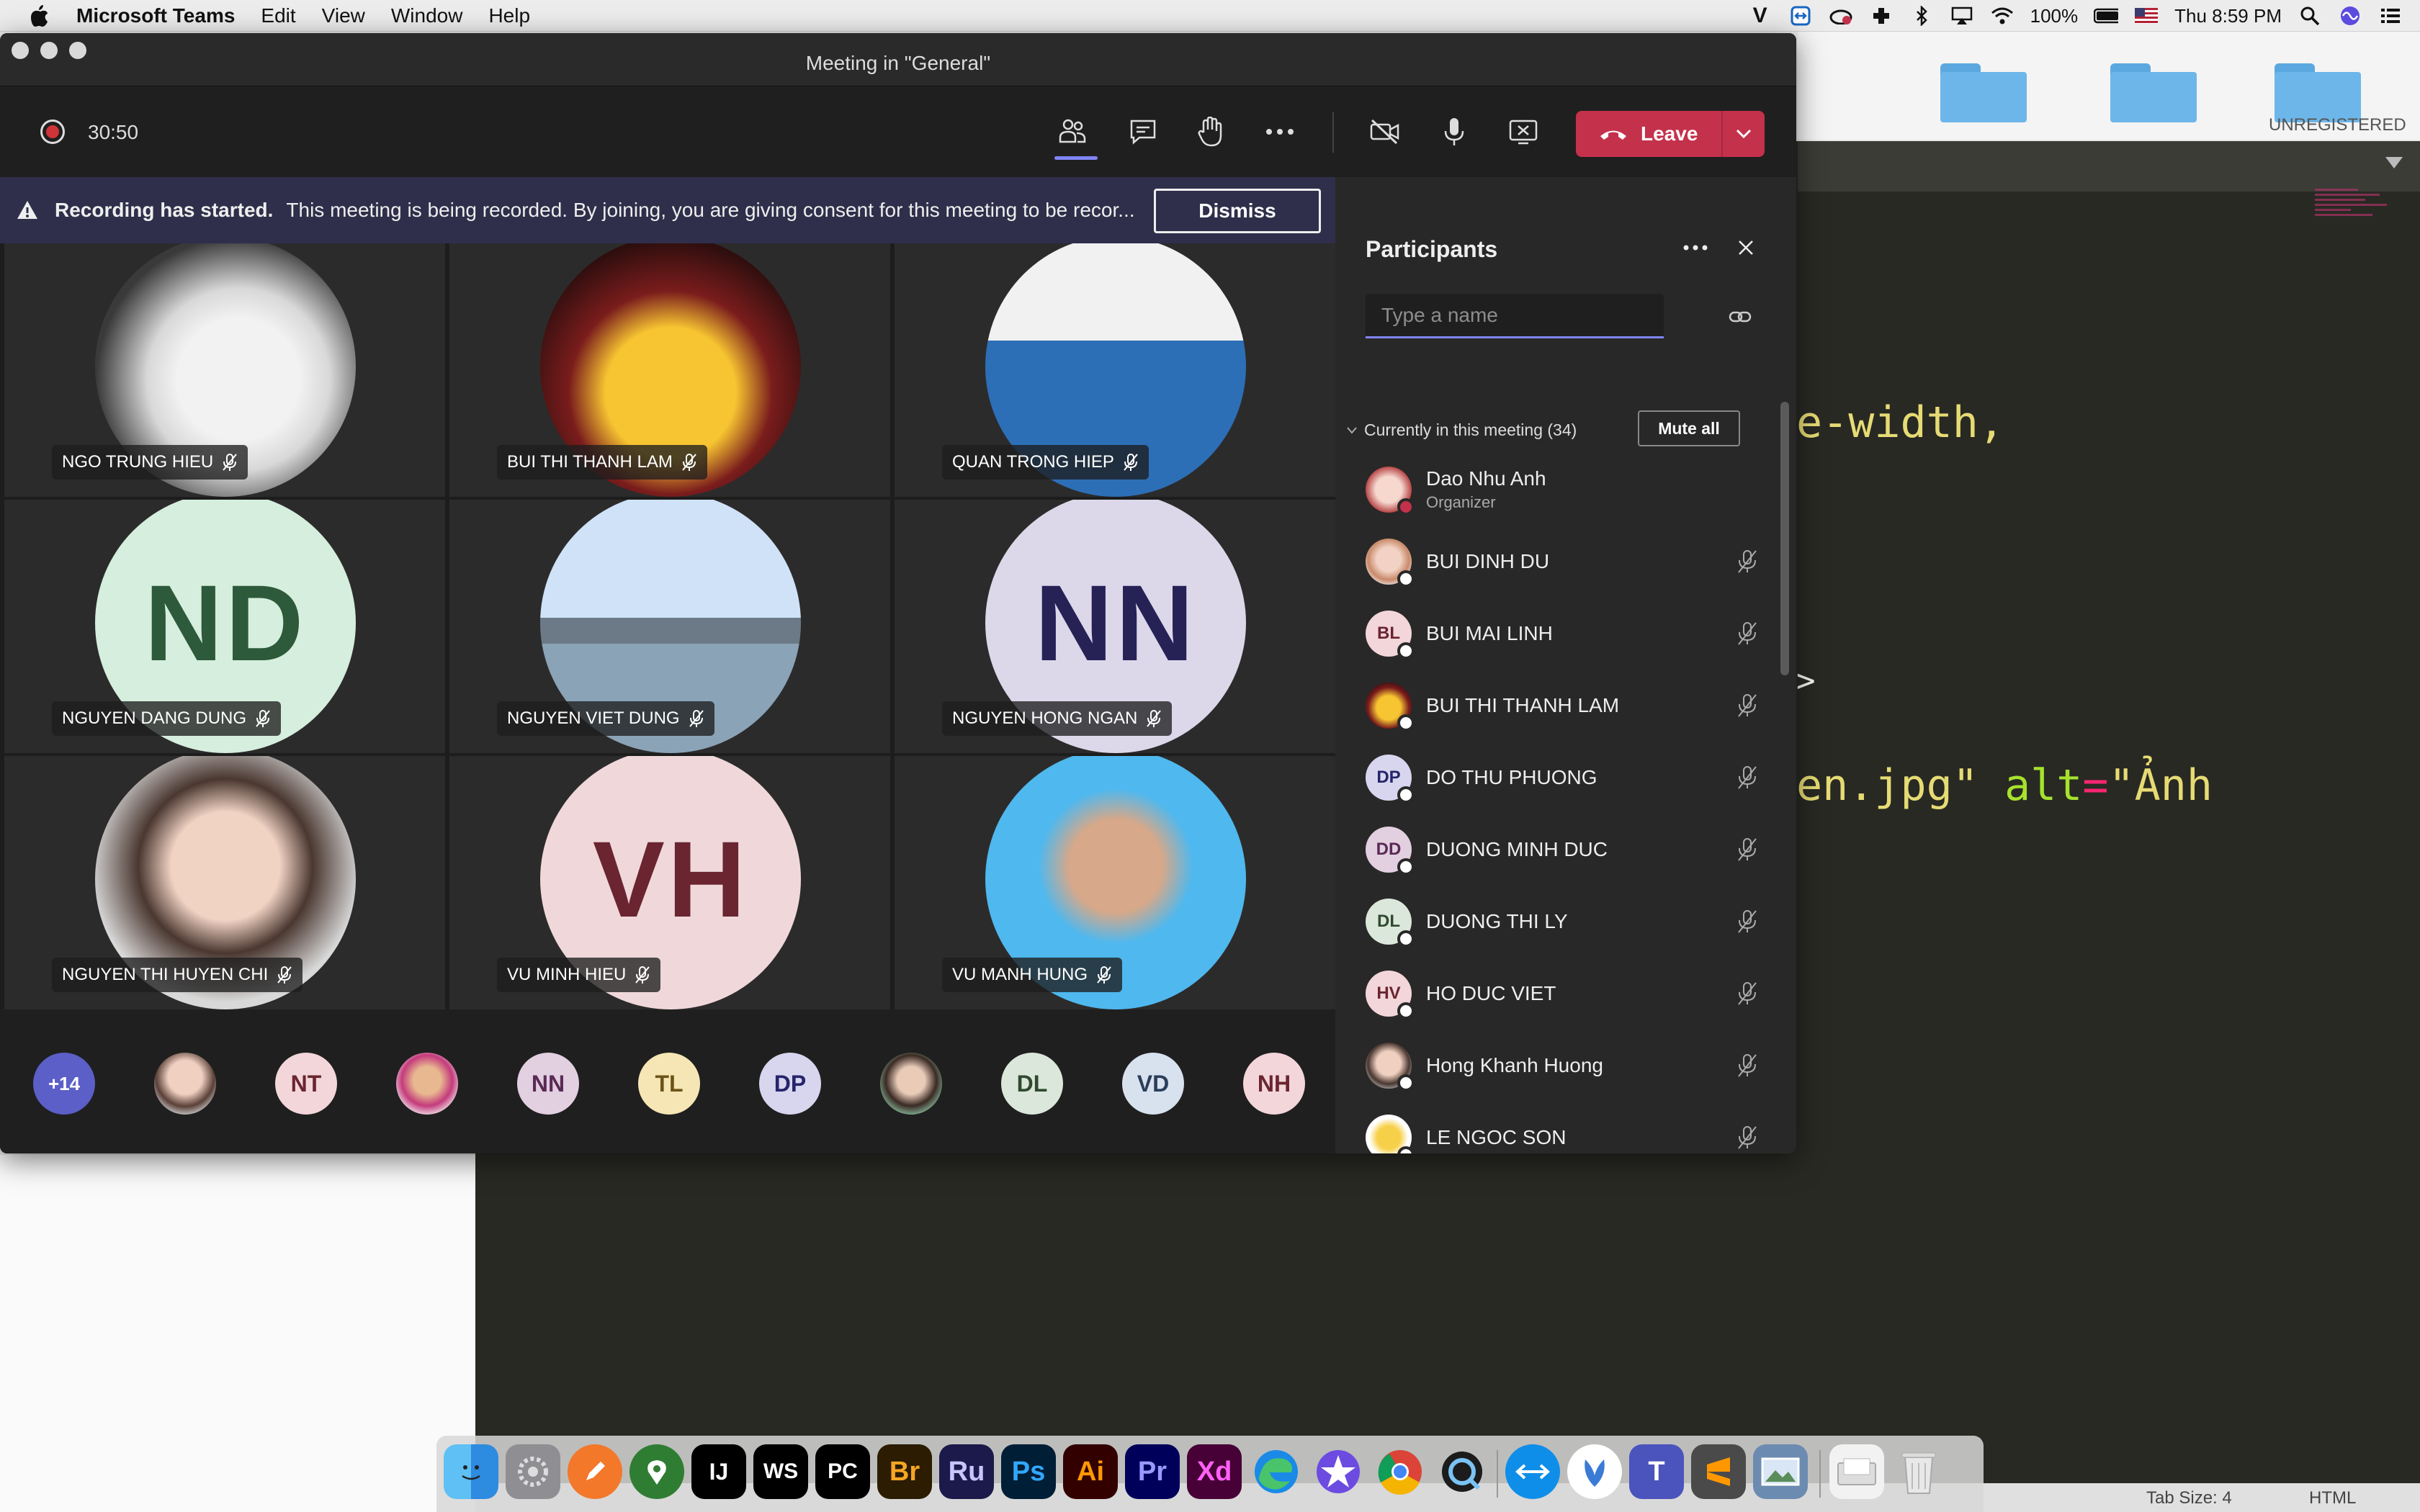  What do you see at coordinates (1032, 1084) in the screenshot?
I see `strip-avatar: DL` at bounding box center [1032, 1084].